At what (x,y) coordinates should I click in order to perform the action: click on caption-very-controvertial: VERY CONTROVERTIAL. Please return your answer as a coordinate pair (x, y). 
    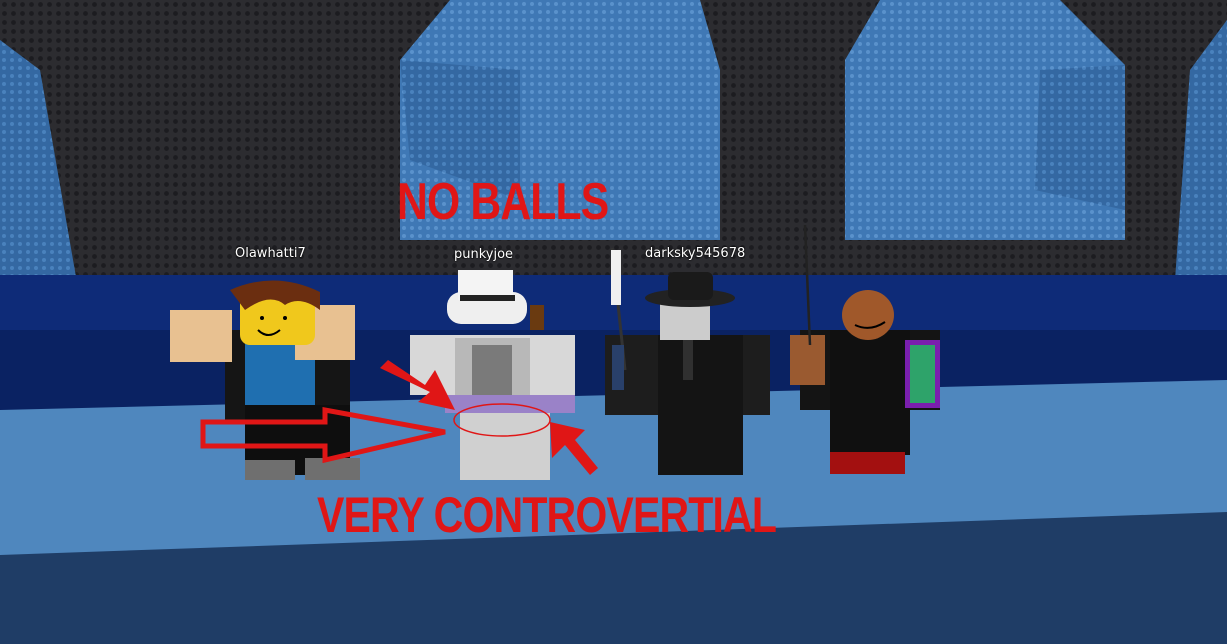
    Looking at the image, I should click on (547, 515).